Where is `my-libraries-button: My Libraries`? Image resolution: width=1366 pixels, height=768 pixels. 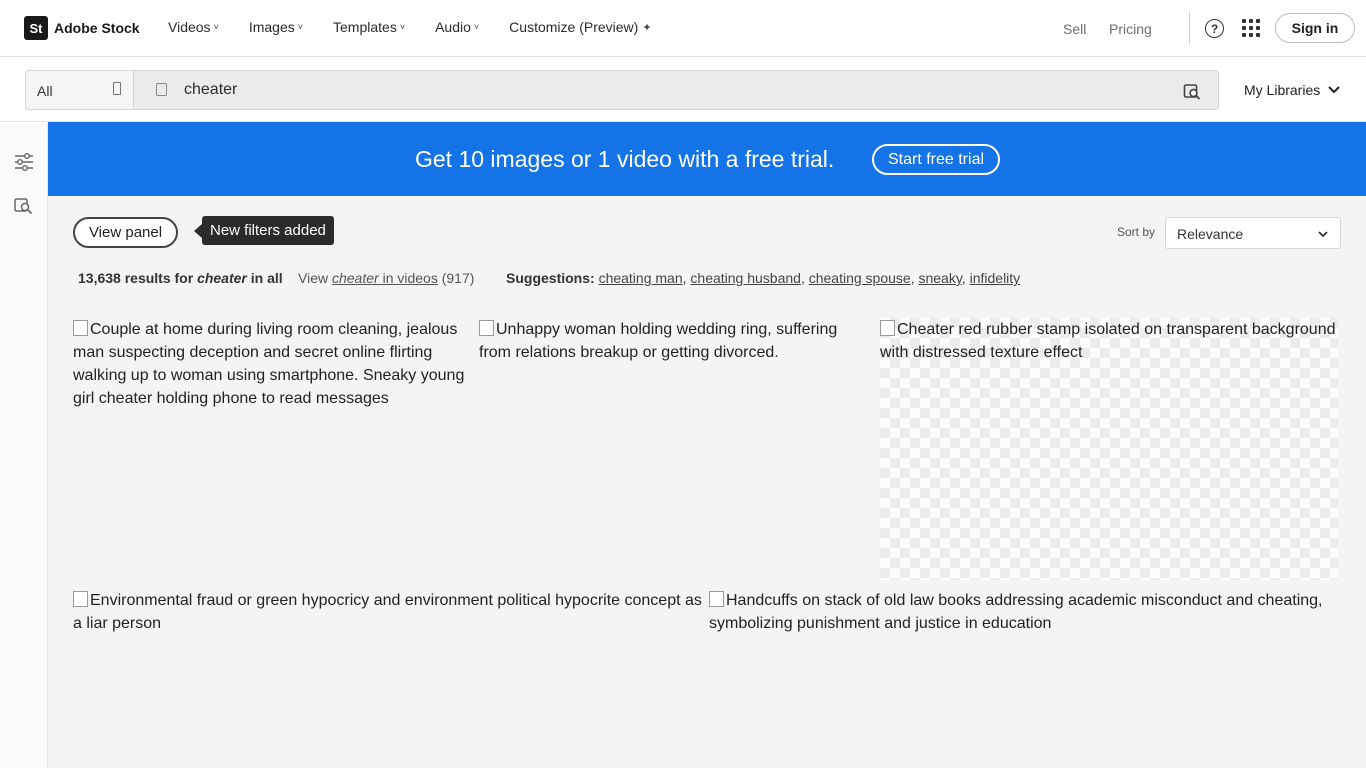 my-libraries-button: My Libraries is located at coordinates (1292, 90).